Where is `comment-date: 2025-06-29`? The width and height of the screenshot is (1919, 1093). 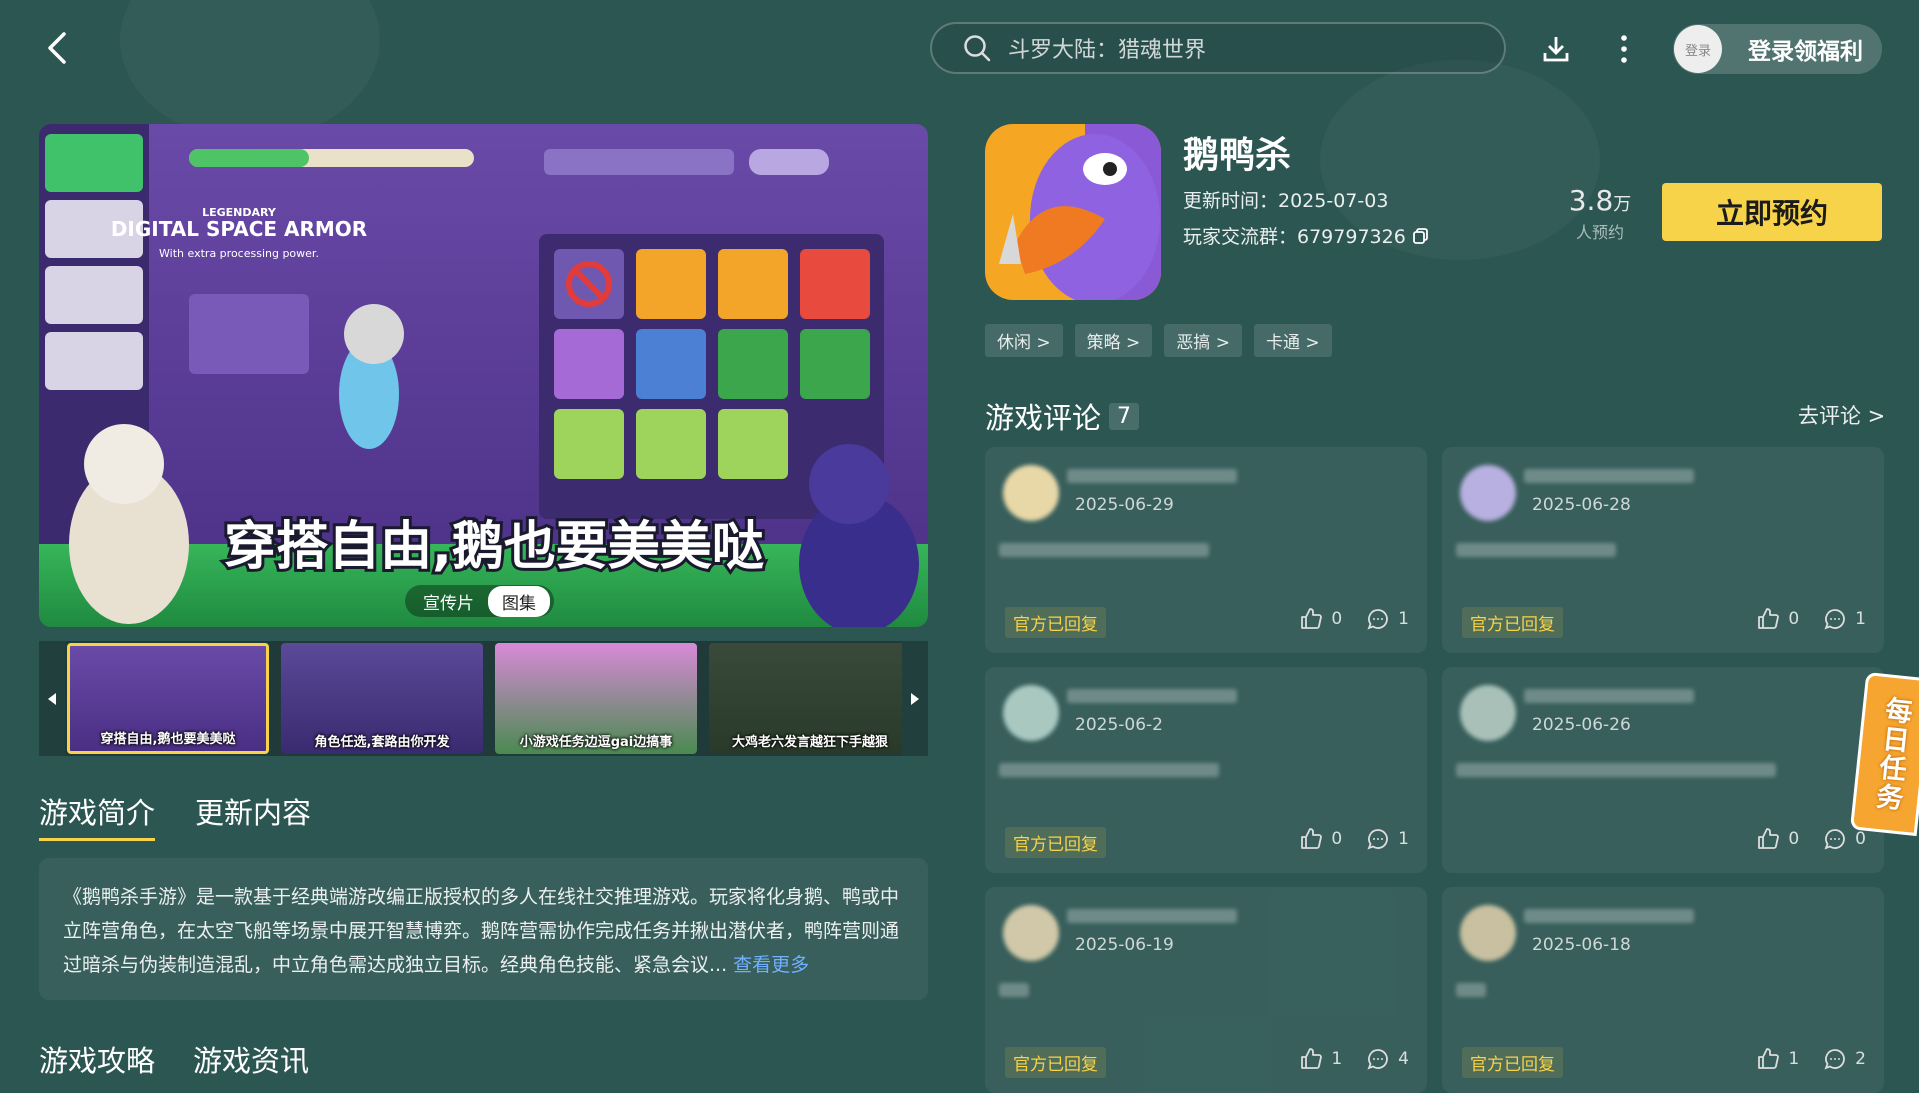
comment-date: 2025-06-29 is located at coordinates (1124, 505).